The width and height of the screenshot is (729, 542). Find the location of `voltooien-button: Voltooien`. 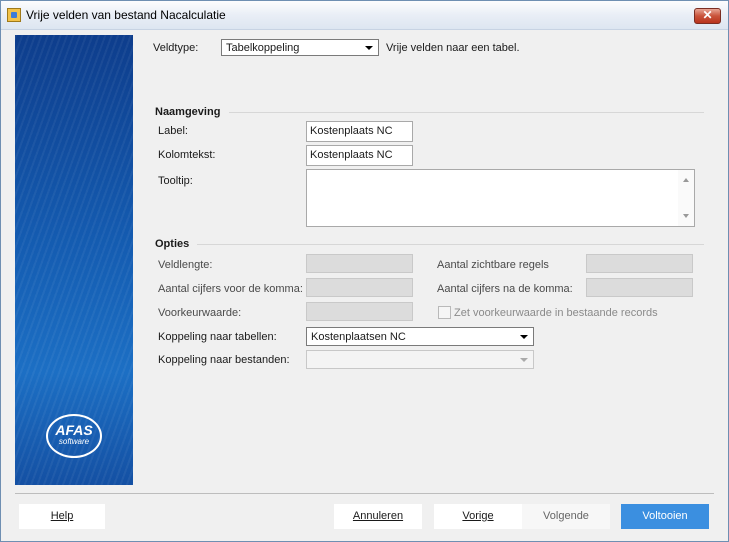

voltooien-button: Voltooien is located at coordinates (665, 516).